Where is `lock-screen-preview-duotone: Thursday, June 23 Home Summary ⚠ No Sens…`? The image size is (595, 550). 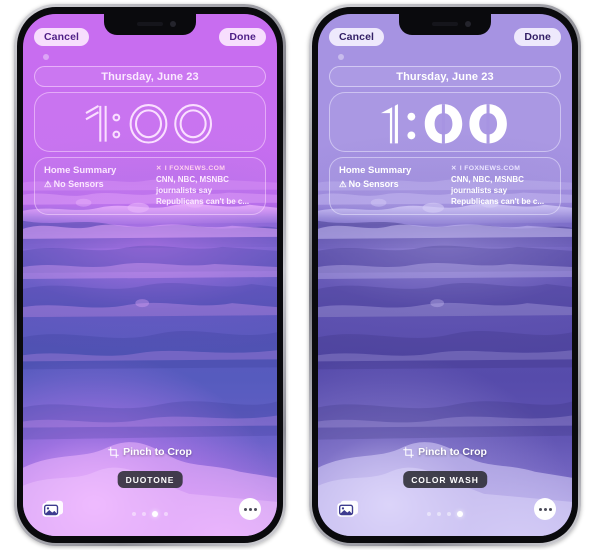
lock-screen-preview-duotone: Thursday, June 23 Home Summary ⚠ No Sens… is located at coordinates (150, 140).